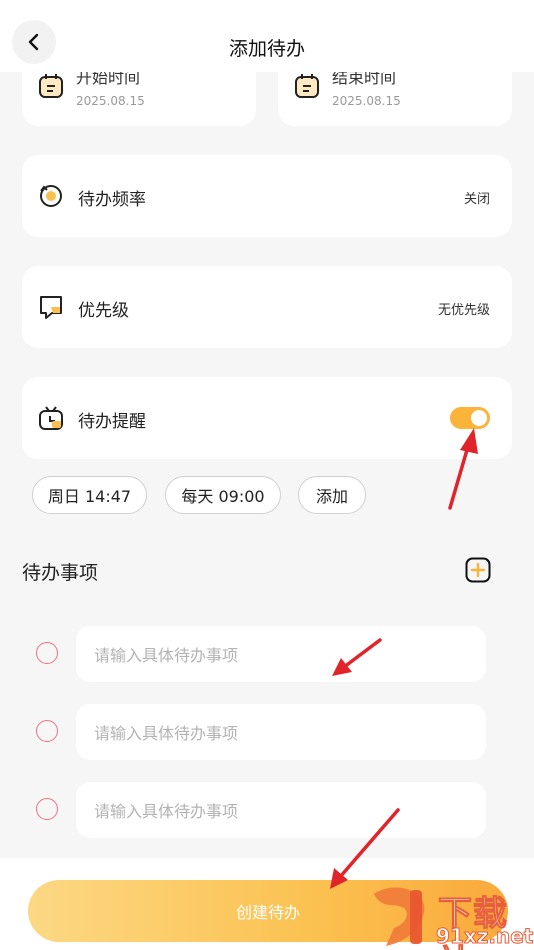 The width and height of the screenshot is (534, 950). I want to click on watermark-url: 91xz.net, so click(484, 936).